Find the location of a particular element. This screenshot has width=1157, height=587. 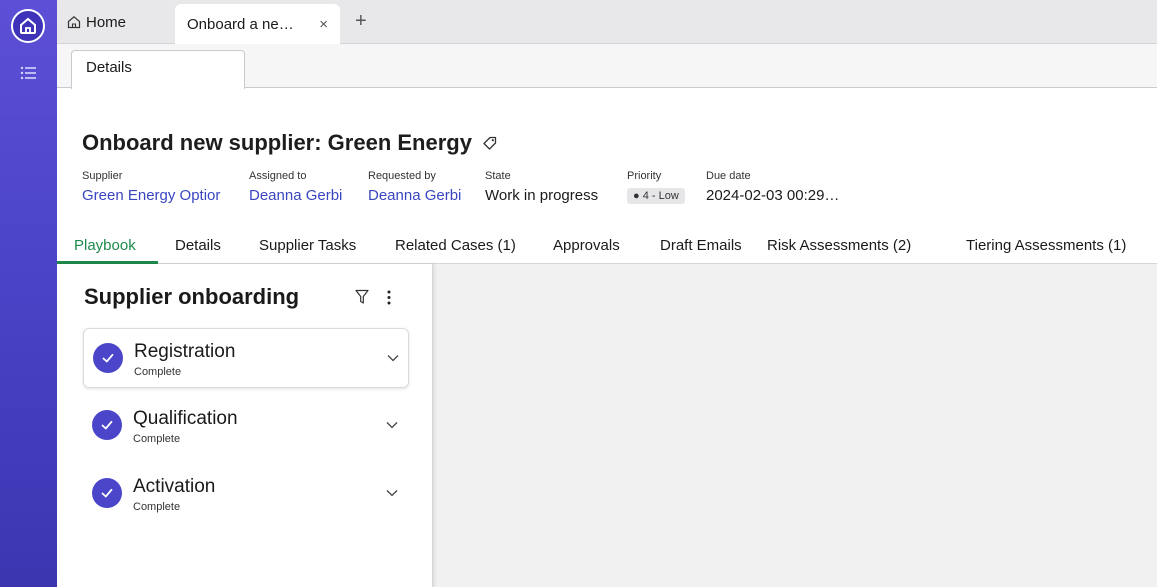

active-record-tab: Onboard a ne… × is located at coordinates (257, 24).